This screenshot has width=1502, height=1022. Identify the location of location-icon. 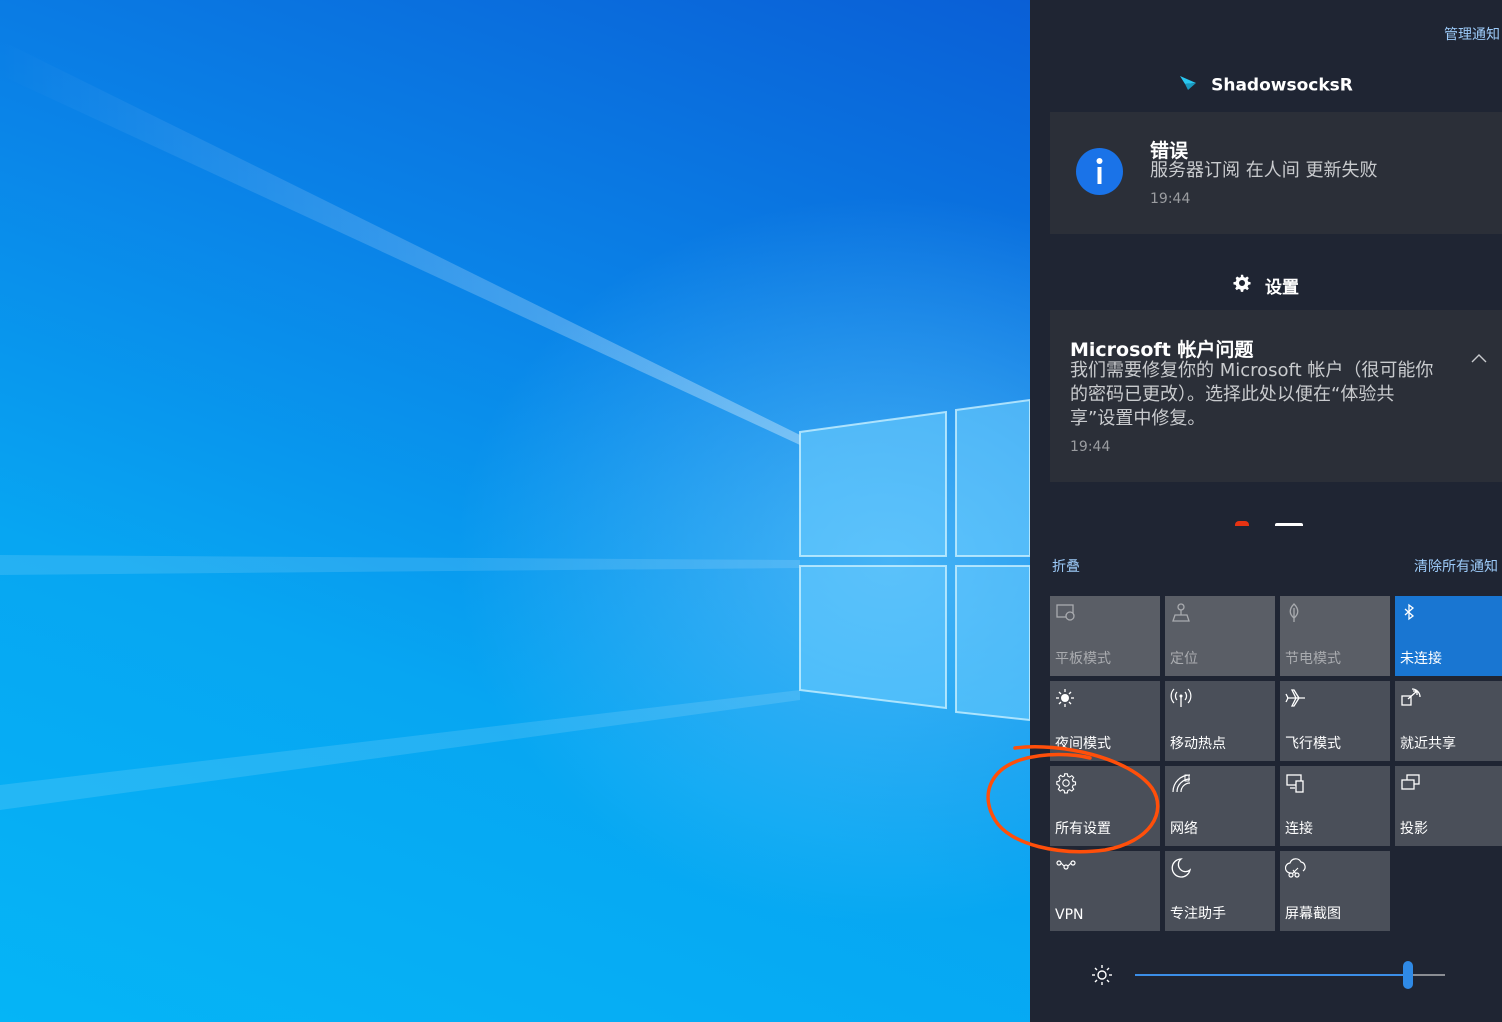
(1181, 613).